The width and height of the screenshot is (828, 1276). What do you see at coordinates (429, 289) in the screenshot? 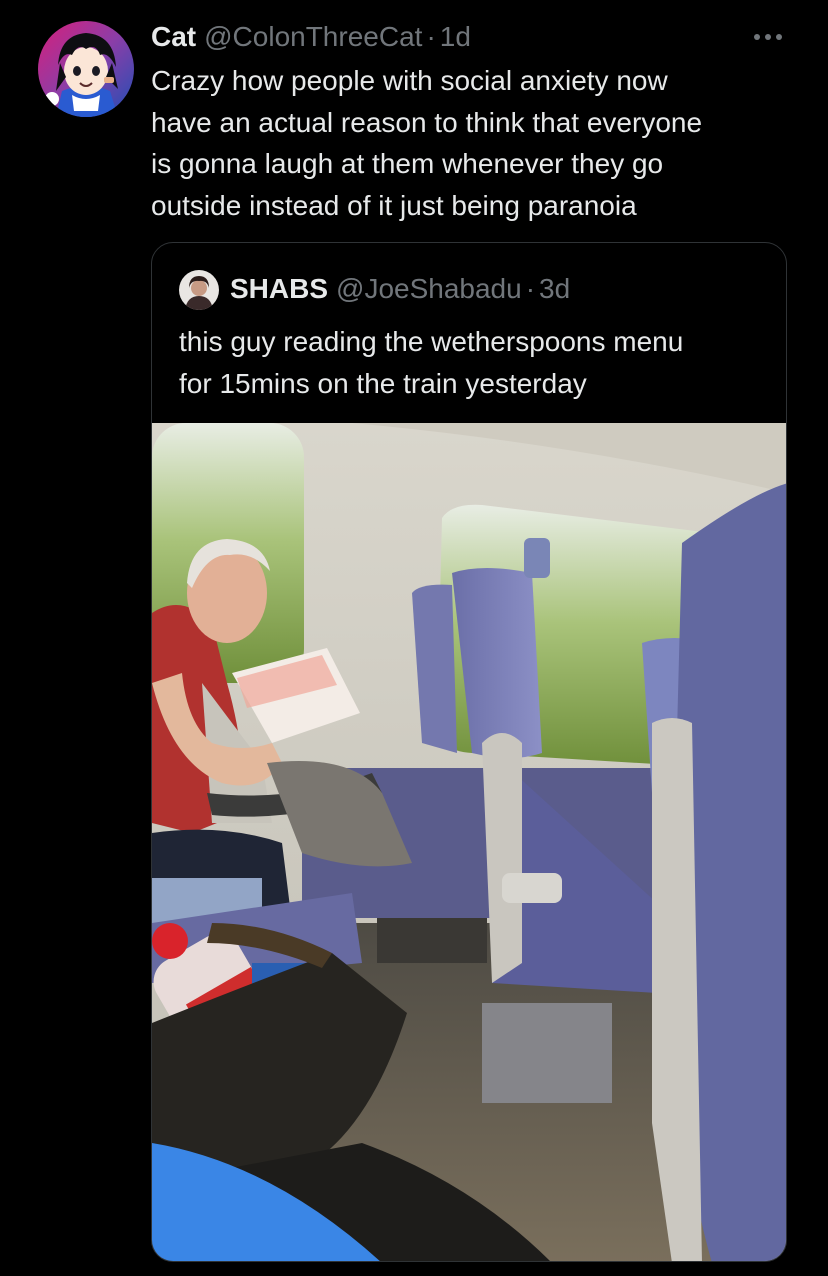
I see `quoted-author-handle: @JoeShabadu` at bounding box center [429, 289].